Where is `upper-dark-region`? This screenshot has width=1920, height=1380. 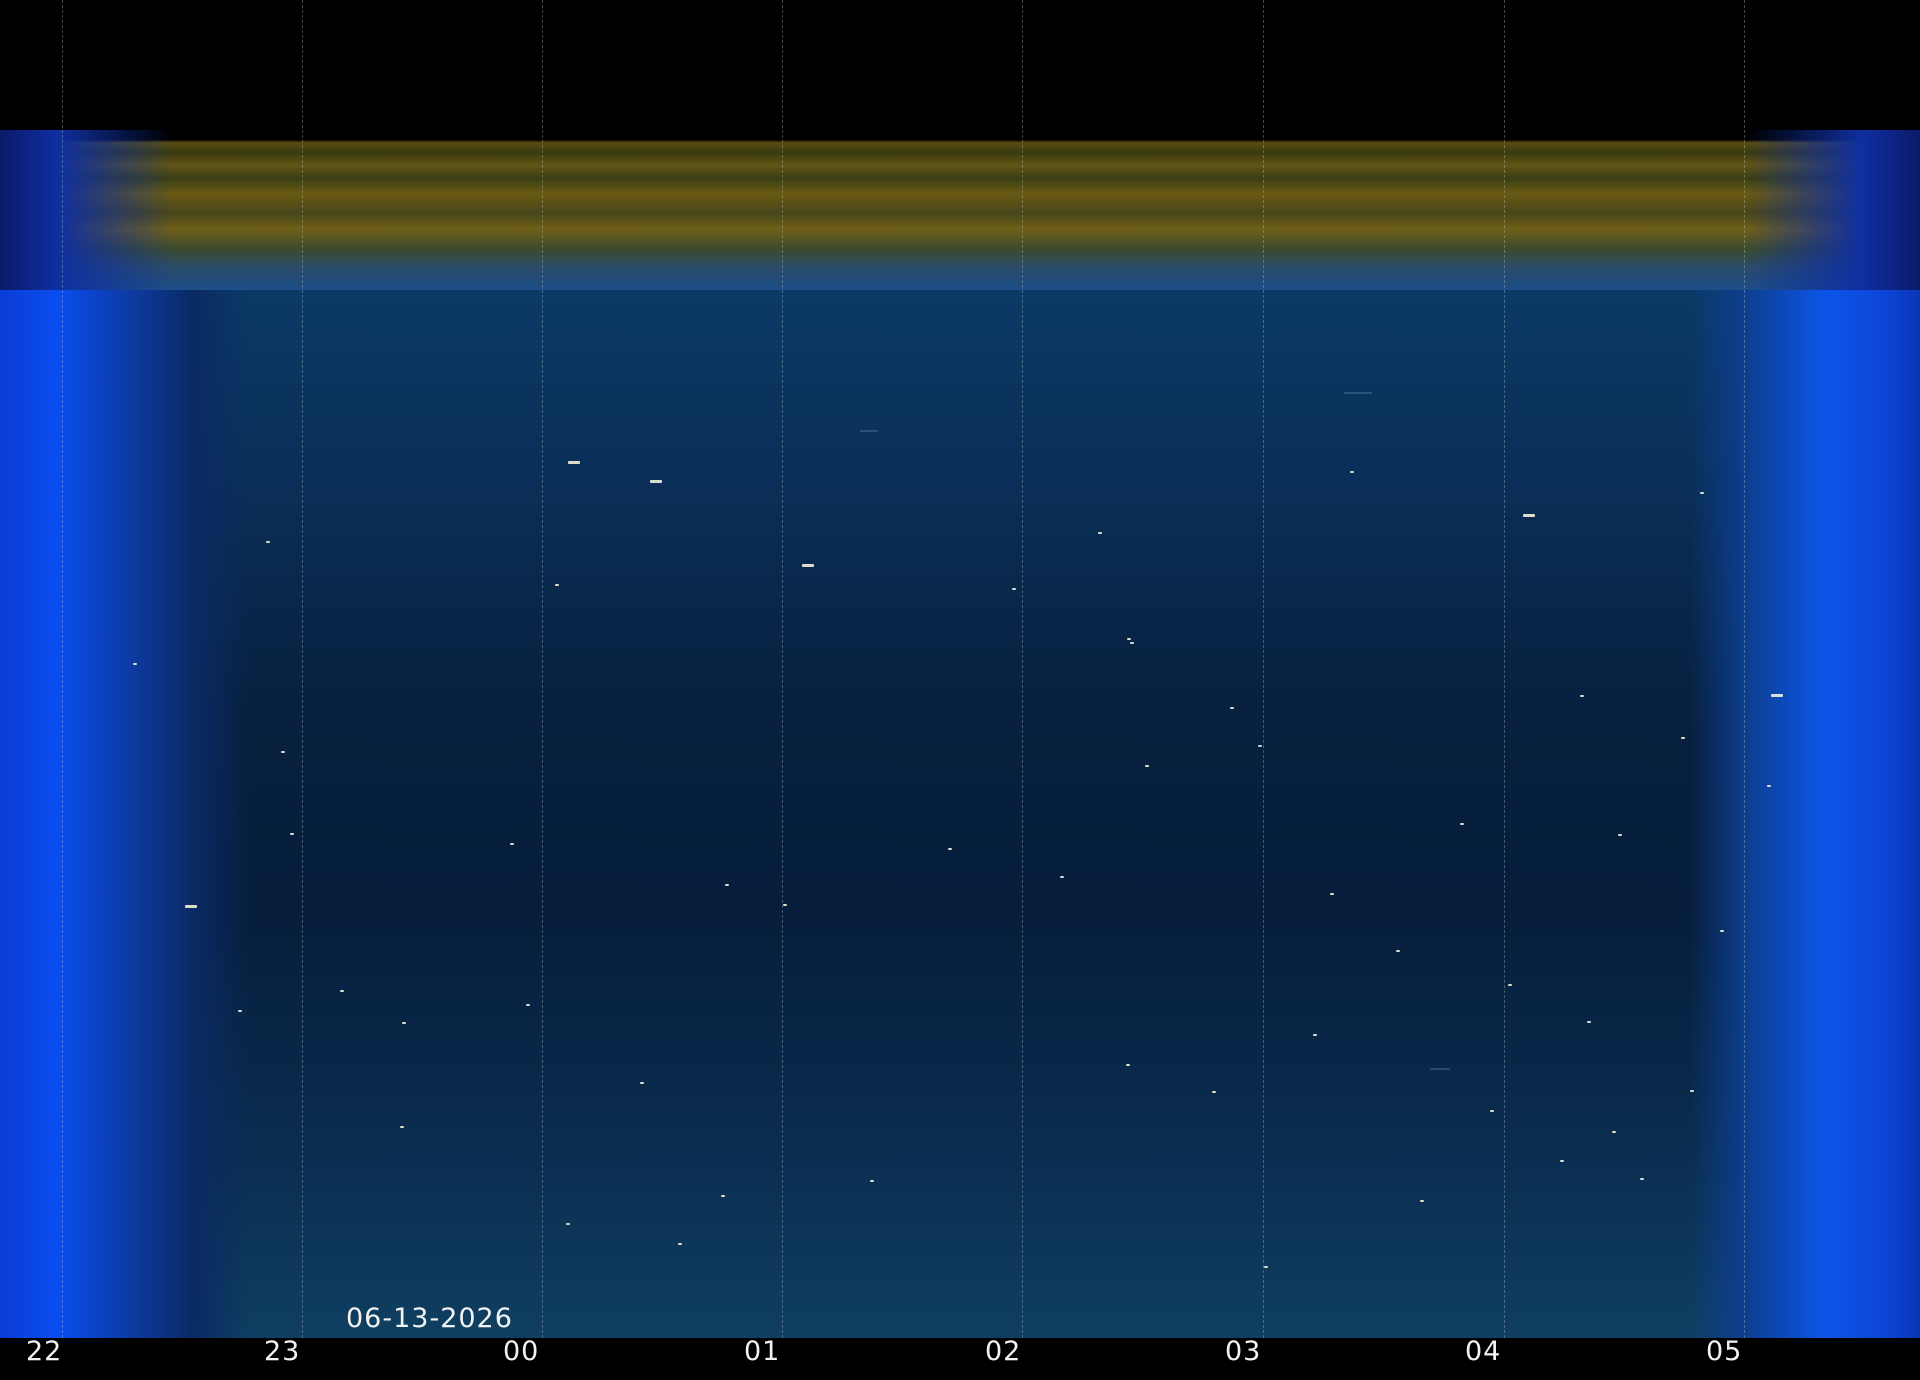
upper-dark-region is located at coordinates (960, 65).